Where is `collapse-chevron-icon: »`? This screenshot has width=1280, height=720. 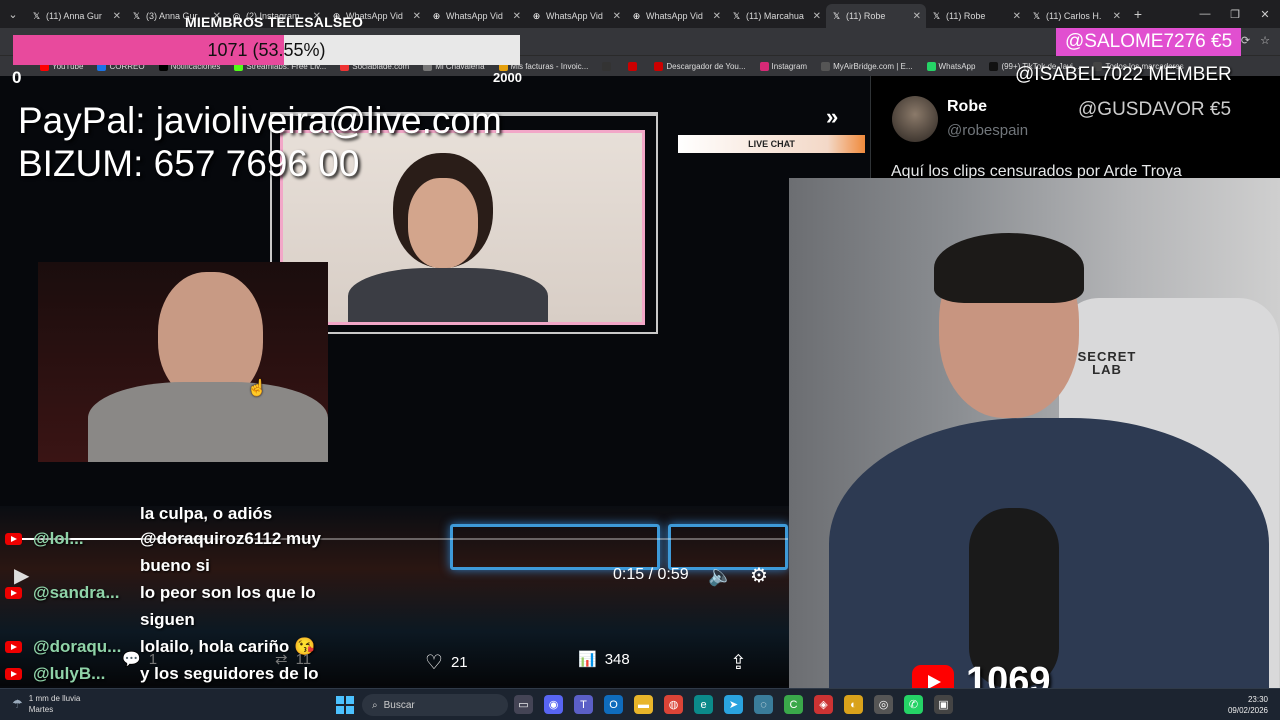 collapse-chevron-icon: » is located at coordinates (832, 117).